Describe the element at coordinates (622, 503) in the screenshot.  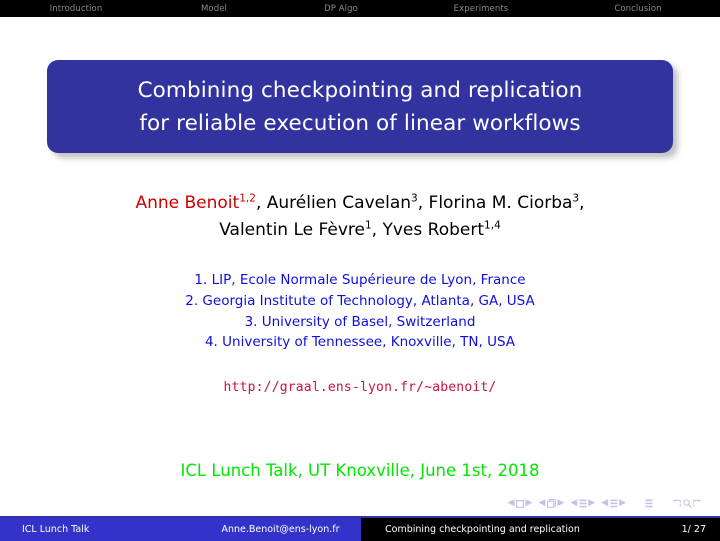
I see `nav-next-section-icon: ▶` at that location.